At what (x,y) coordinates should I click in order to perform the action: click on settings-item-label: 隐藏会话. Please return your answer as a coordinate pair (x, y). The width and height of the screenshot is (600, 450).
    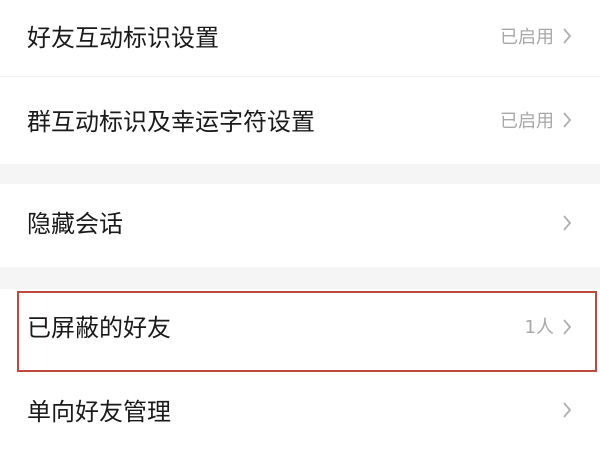
    Looking at the image, I should click on (75, 224).